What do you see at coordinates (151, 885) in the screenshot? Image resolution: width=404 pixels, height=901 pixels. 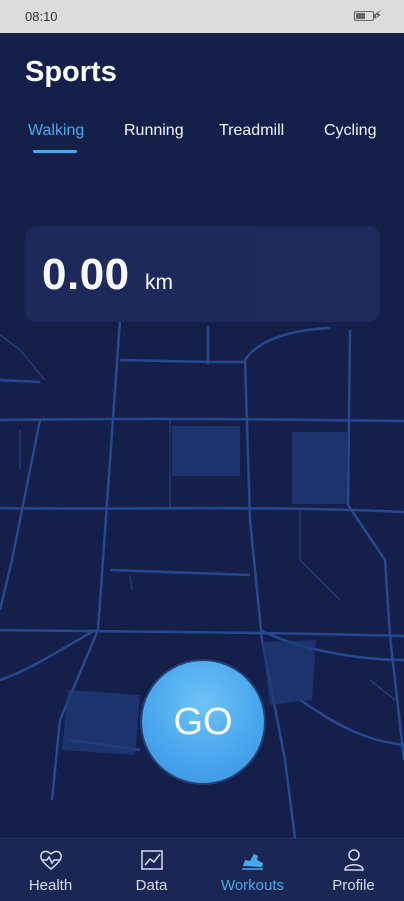 I see `nav-label-data: Data` at bounding box center [151, 885].